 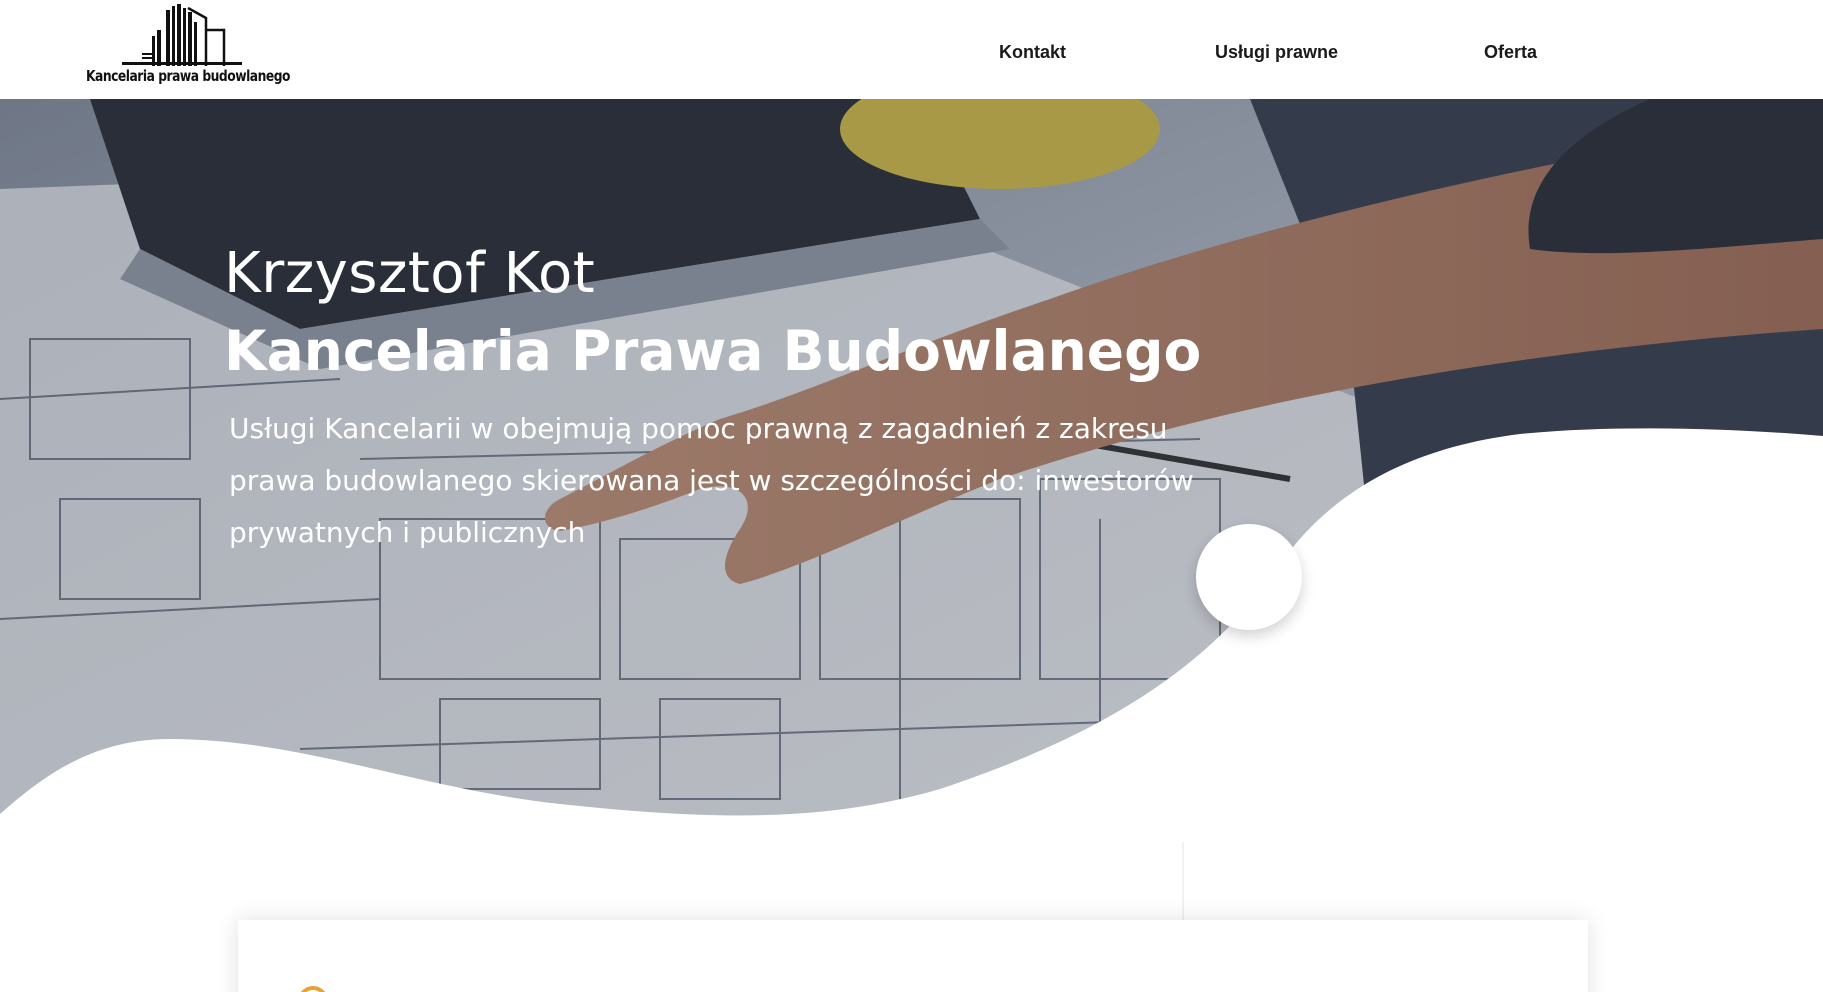 I want to click on content-card, so click(x=913, y=956).